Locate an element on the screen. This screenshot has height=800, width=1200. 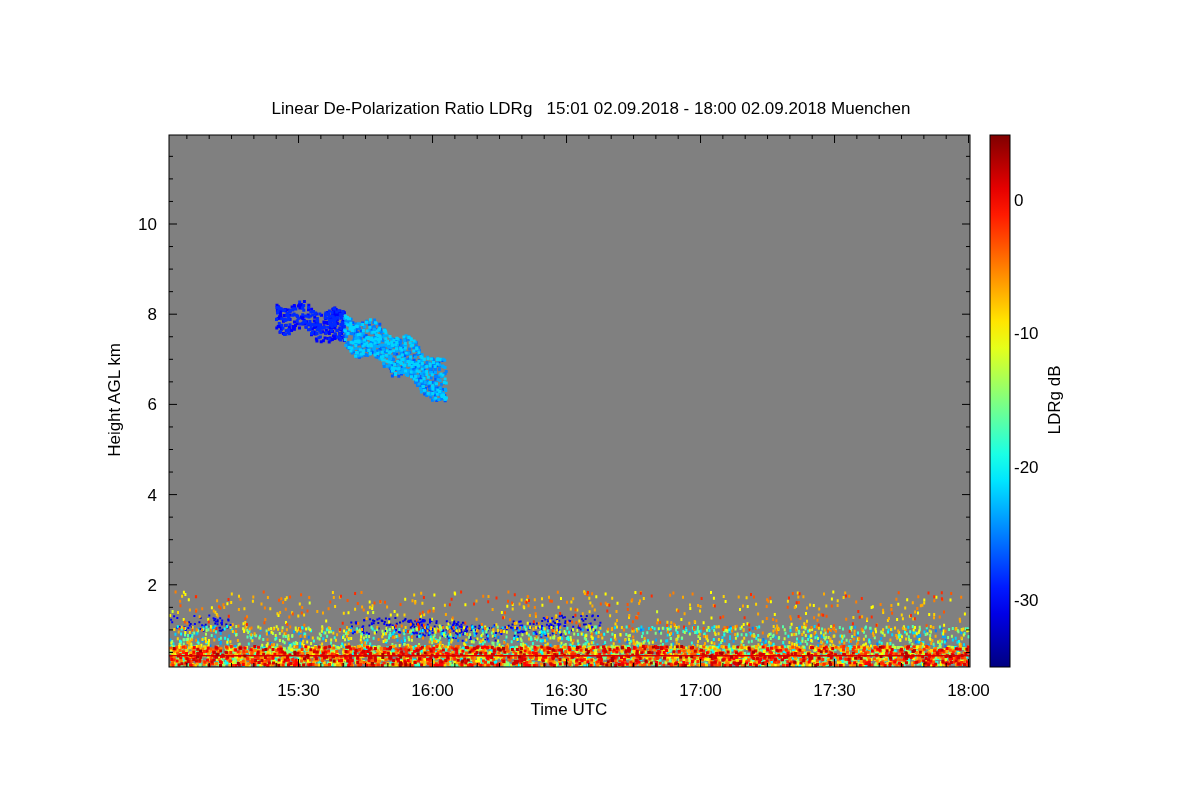
x-tick-label: 18:00 is located at coordinates (968, 690).